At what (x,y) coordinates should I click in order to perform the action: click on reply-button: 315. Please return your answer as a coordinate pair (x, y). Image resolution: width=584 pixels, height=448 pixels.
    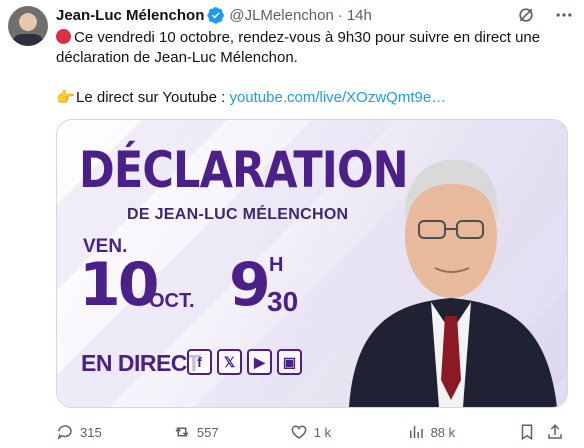
    Looking at the image, I should click on (114, 432).